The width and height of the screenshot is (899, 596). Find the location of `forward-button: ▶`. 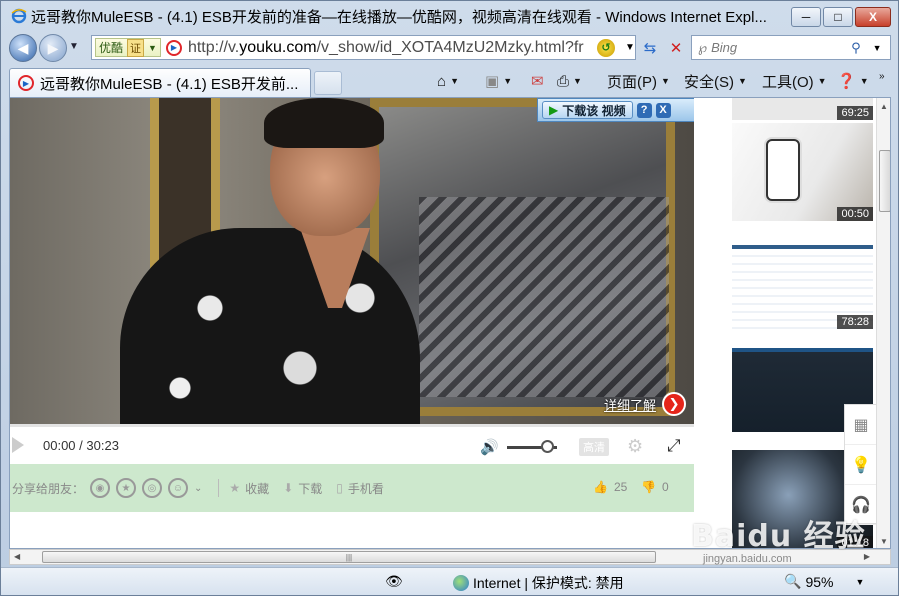

forward-button: ▶ is located at coordinates (53, 48).